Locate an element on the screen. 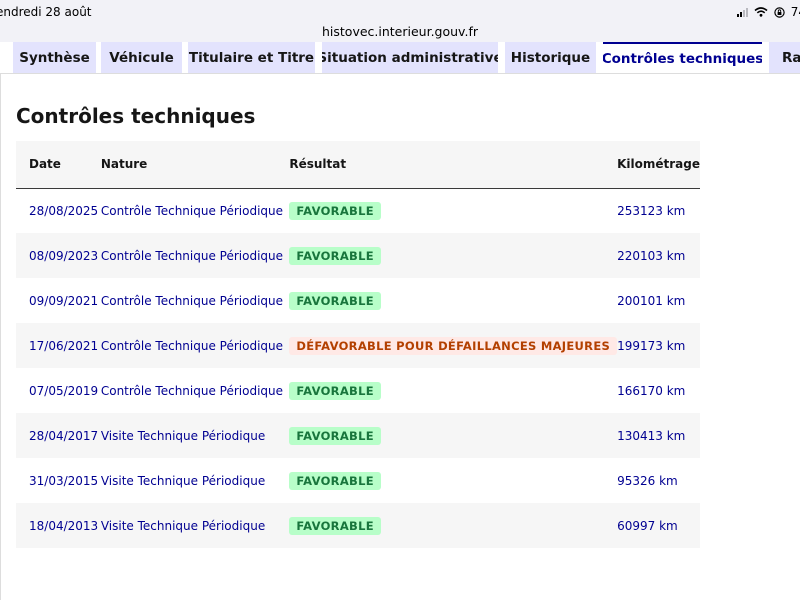 Image resolution: width=800 pixels, height=600 pixels. row-date: 31/03/2015 is located at coordinates (64, 480).